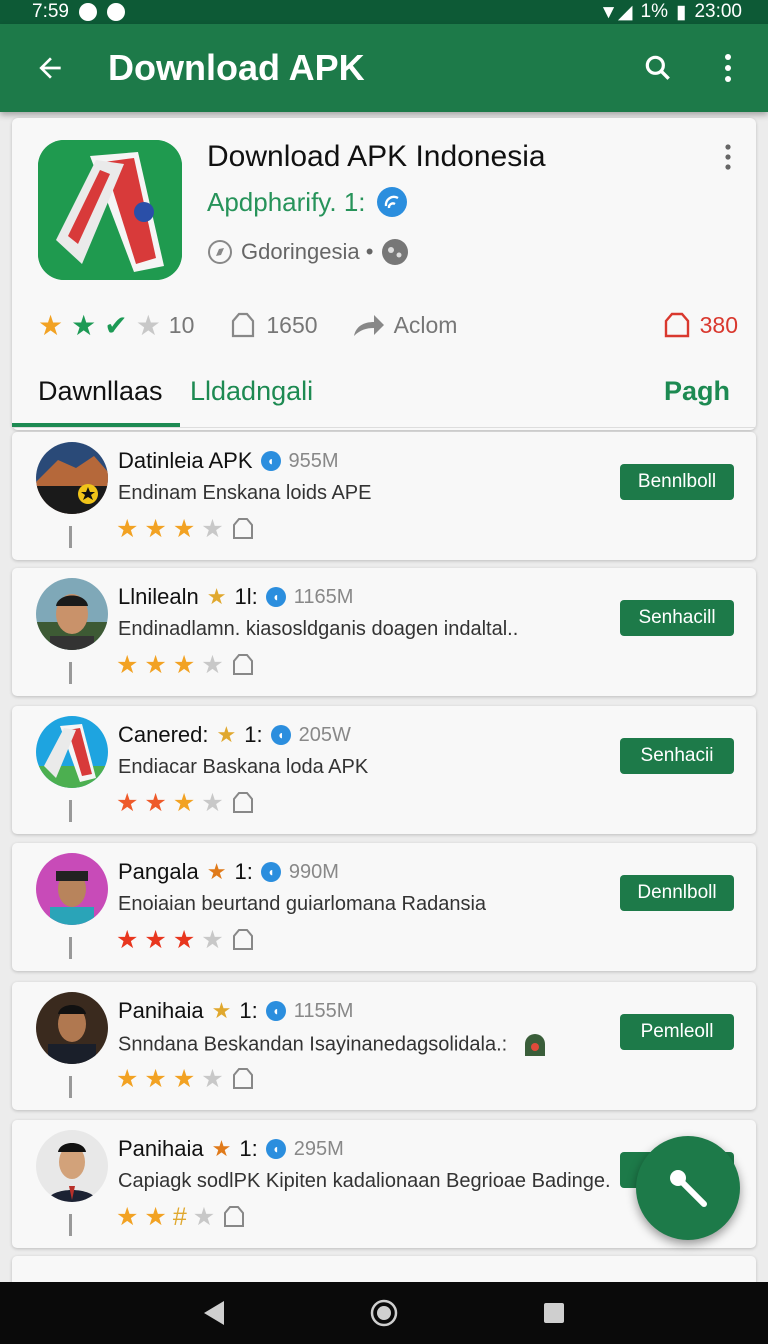 This screenshot has width=768, height=1344. I want to click on download-button: Senhacill, so click(677, 618).